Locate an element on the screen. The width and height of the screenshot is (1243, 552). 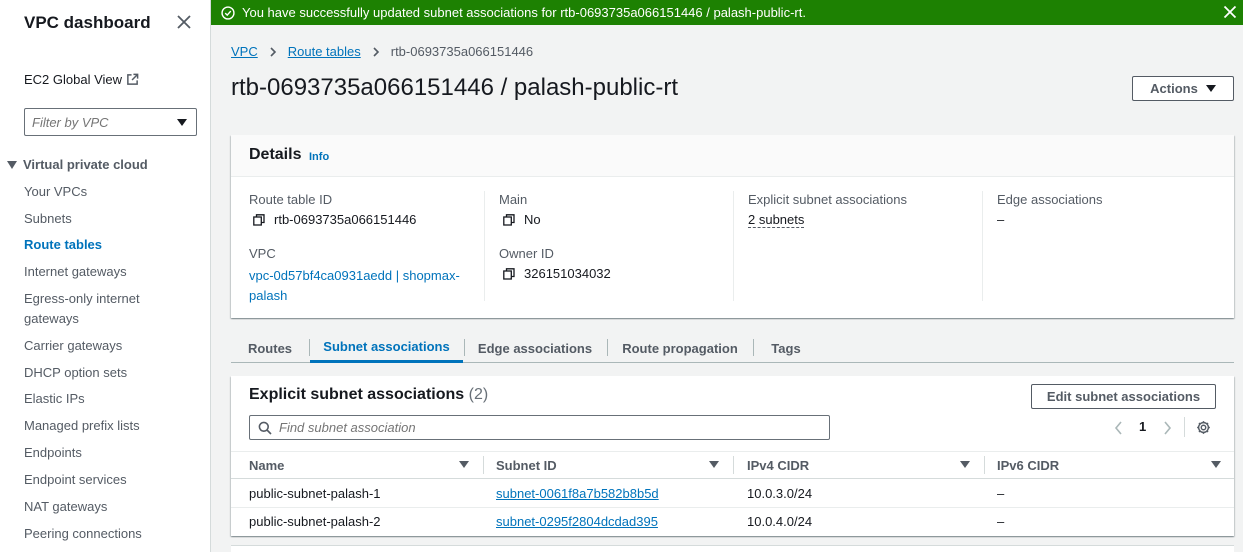
close-icon is located at coordinates (184, 22).